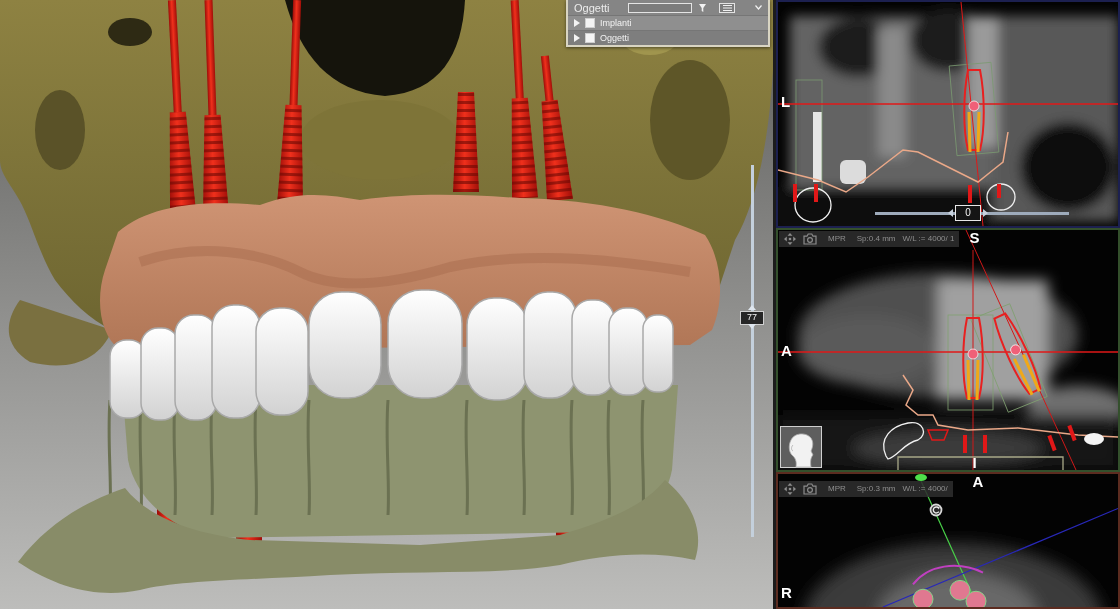 The image size is (1120, 609). I want to click on object-label: Oggetti, so click(615, 38).